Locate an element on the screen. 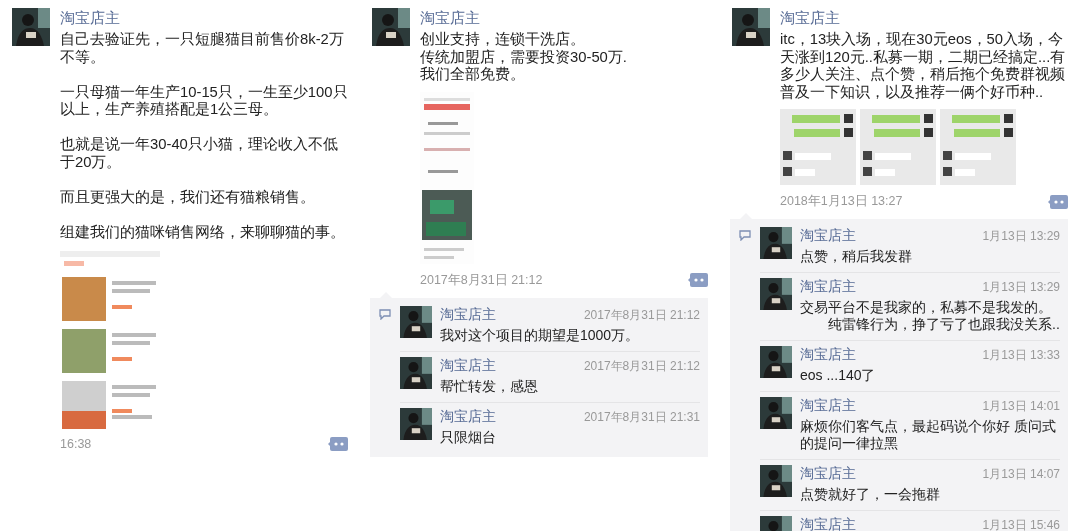 The image size is (1080, 531). comment-text: 麻烦你们客气点，最起码说个你好 质问式的提问一律拉黑 is located at coordinates (928, 435).